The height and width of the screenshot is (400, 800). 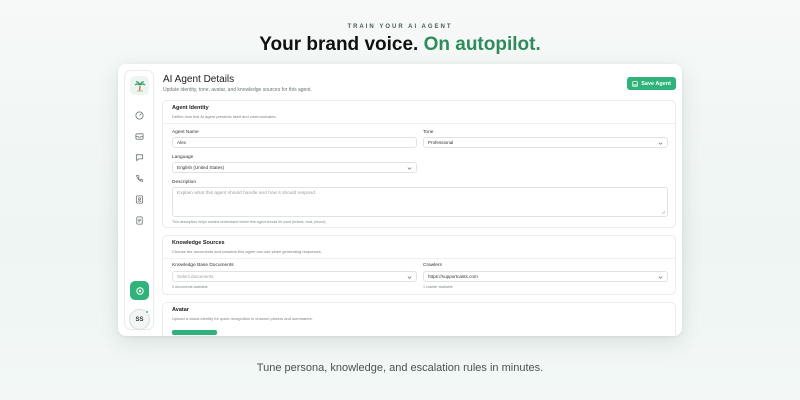 I want to click on crawlers-help: 1 crawler available, so click(x=438, y=287).